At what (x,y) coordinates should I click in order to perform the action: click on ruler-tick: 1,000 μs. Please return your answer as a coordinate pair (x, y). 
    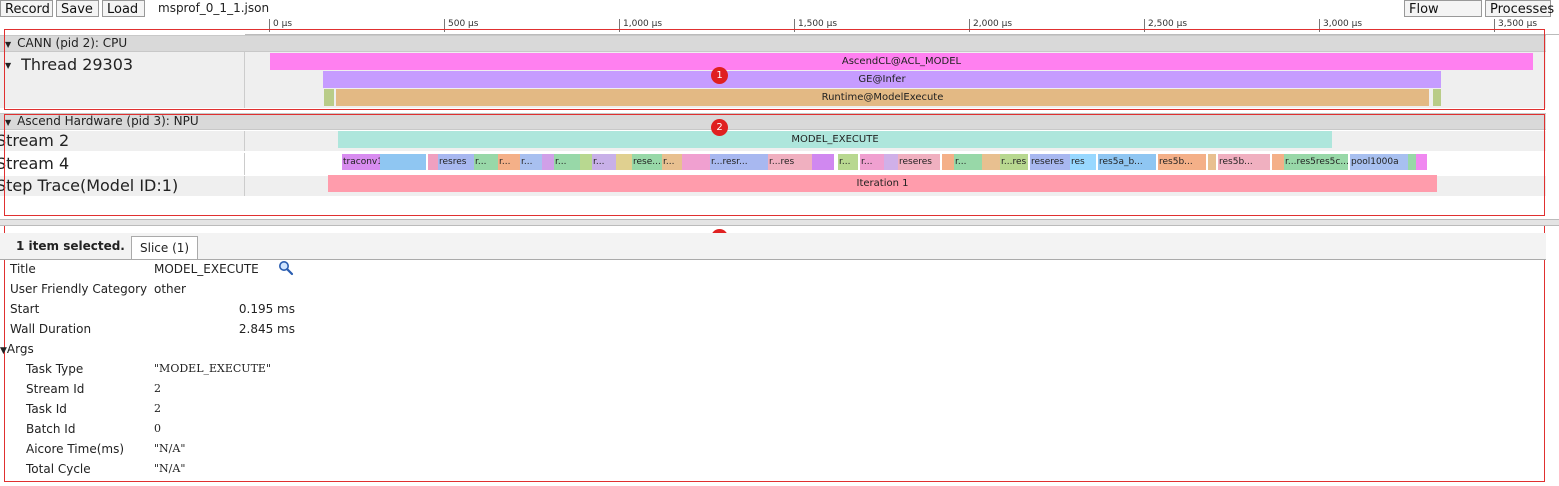
    Looking at the image, I should click on (640, 25).